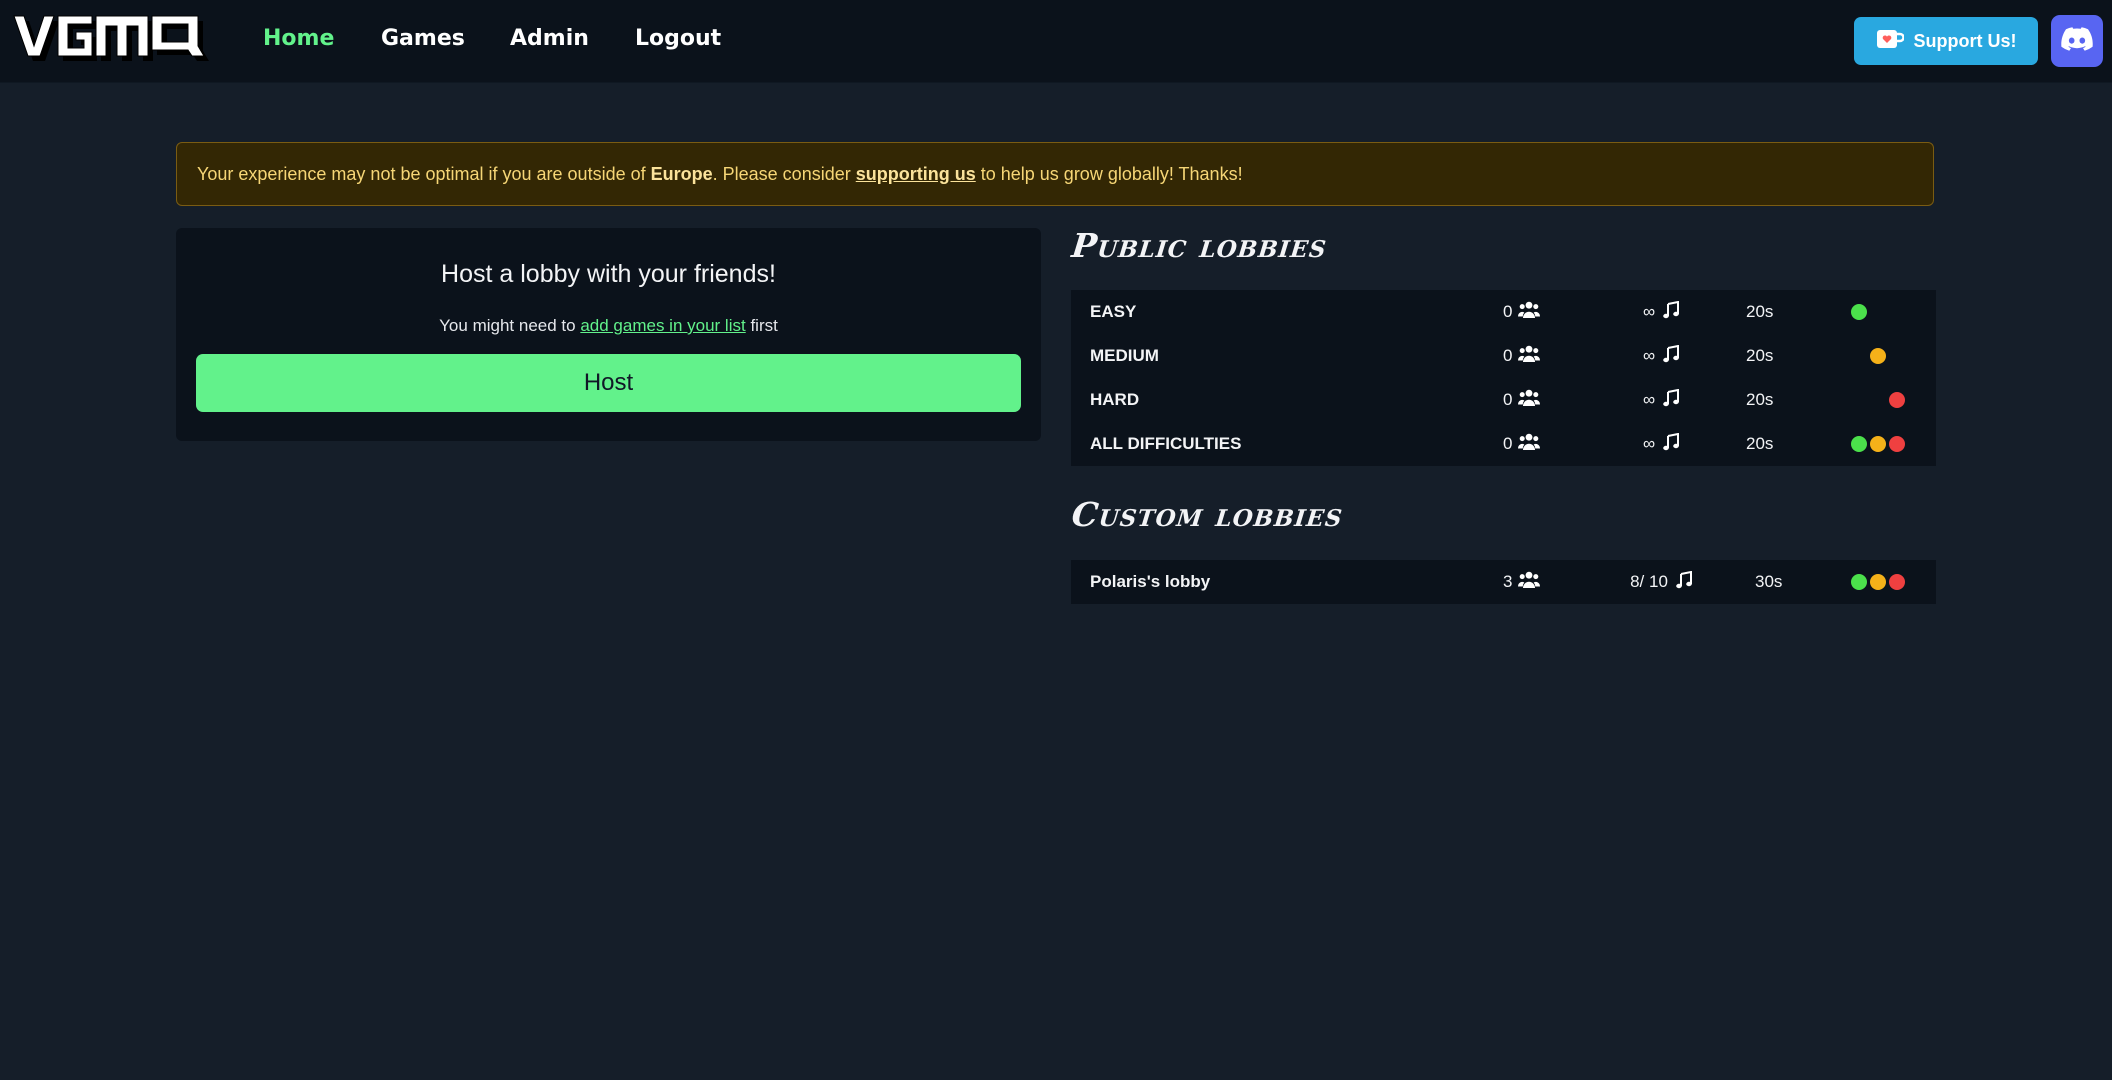  I want to click on lobby-time: 30s, so click(1769, 581).